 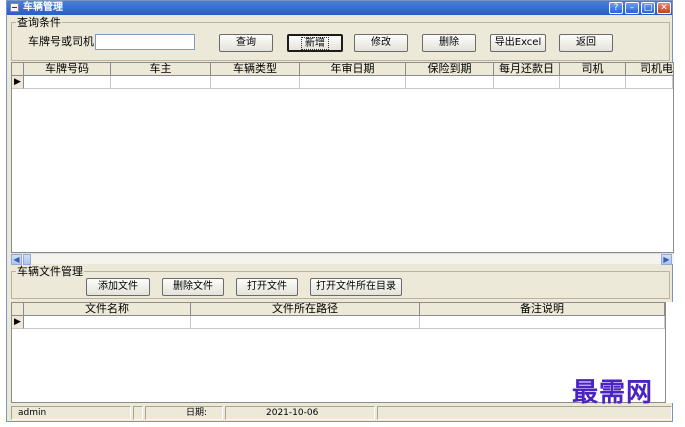 What do you see at coordinates (39, 22) in the screenshot?
I see `search-group-title: 查询条件` at bounding box center [39, 22].